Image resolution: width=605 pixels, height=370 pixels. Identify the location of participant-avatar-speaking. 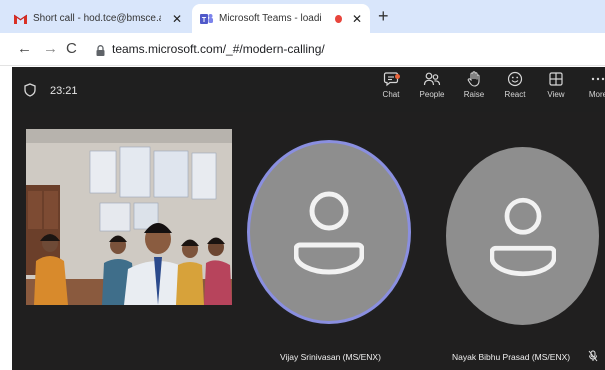
(329, 232).